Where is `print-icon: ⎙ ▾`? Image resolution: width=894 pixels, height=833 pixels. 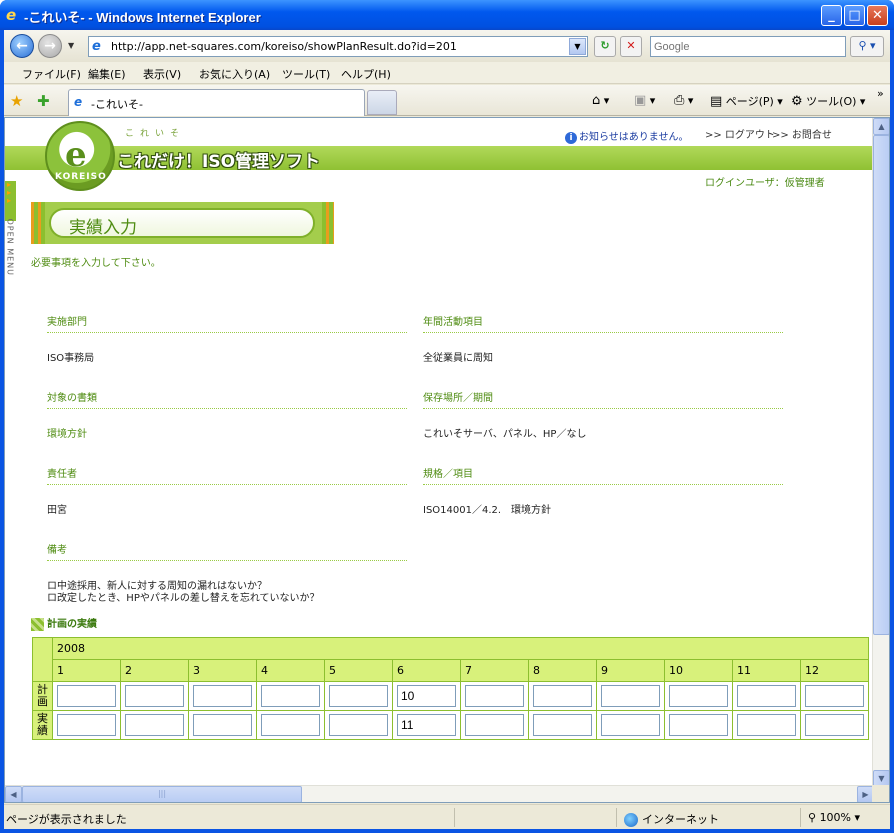
print-icon: ⎙ ▾ is located at coordinates (683, 100).